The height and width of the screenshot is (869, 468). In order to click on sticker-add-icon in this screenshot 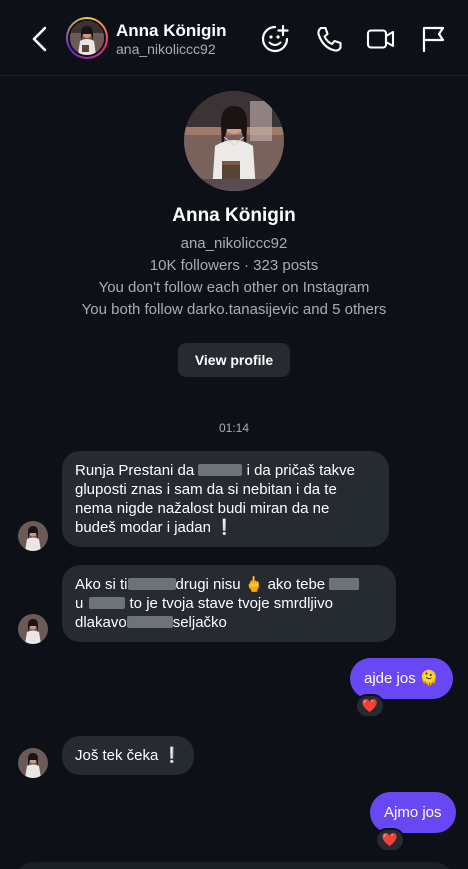, I will do `click(275, 39)`.